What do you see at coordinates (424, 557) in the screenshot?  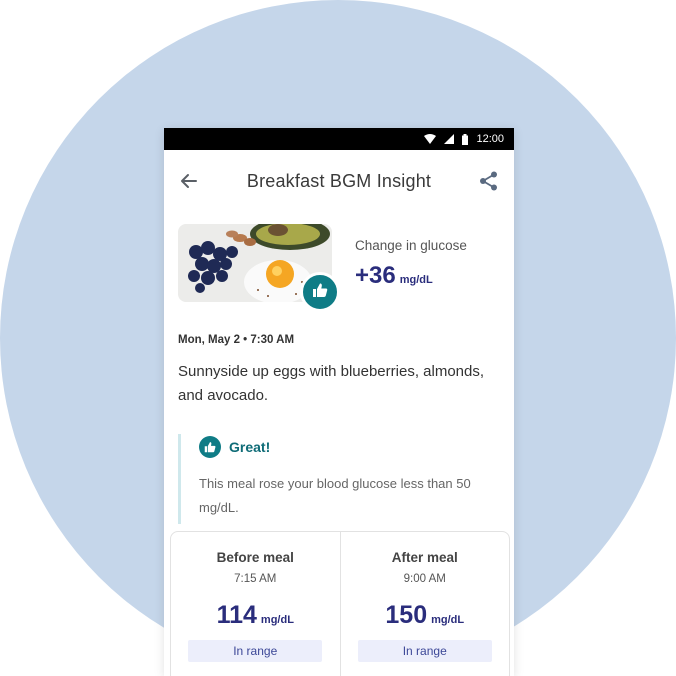 I see `after-meal-title: After meal` at bounding box center [424, 557].